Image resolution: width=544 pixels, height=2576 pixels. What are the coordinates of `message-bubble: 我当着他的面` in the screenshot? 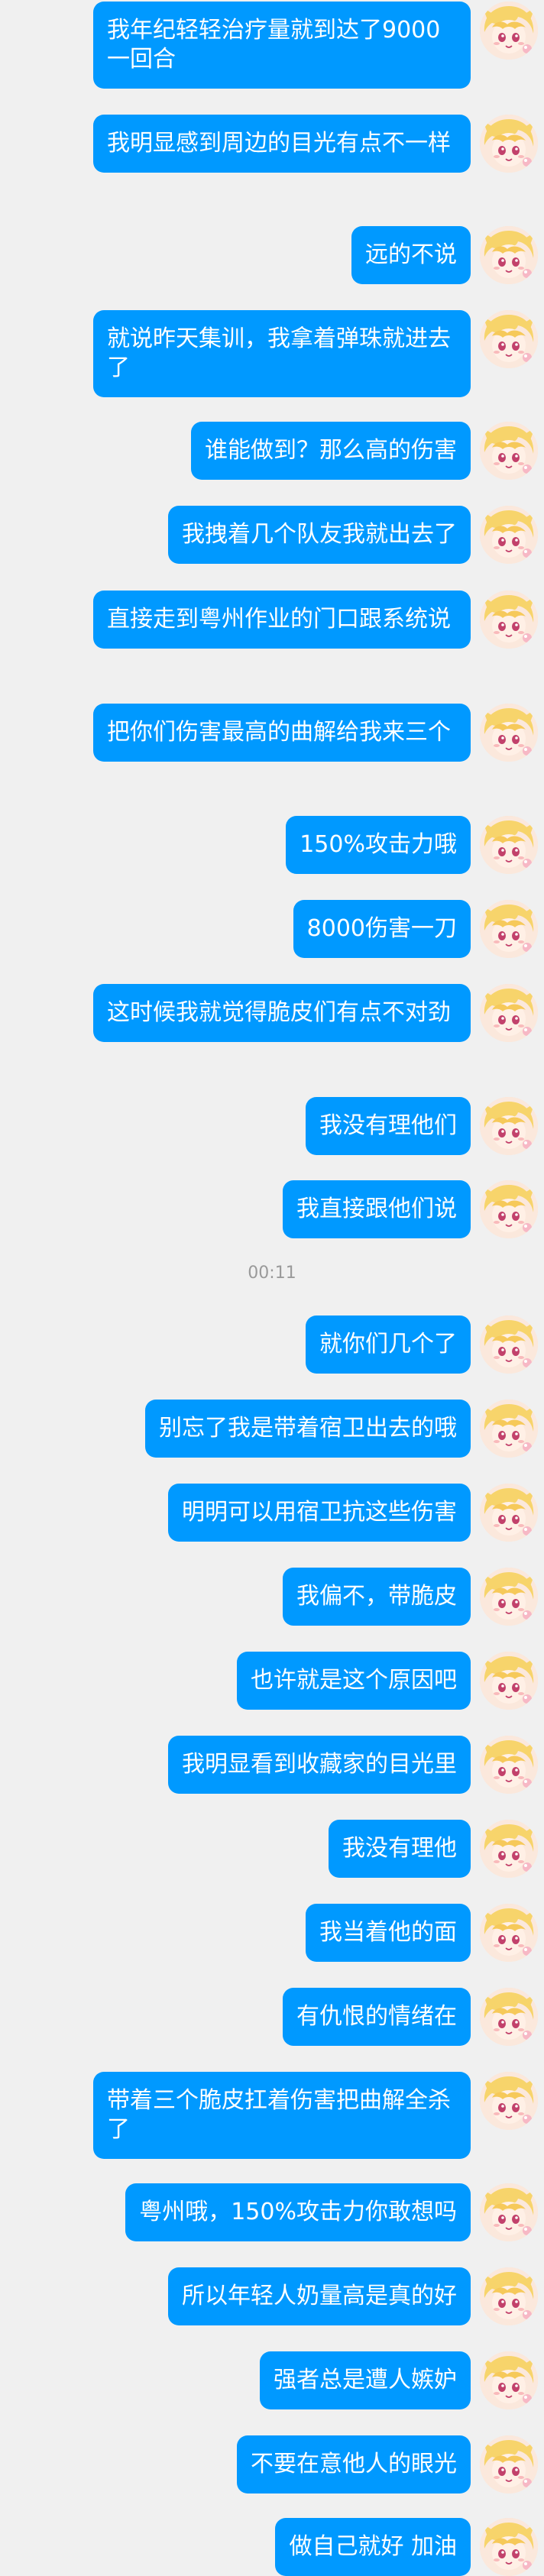 It's located at (388, 1933).